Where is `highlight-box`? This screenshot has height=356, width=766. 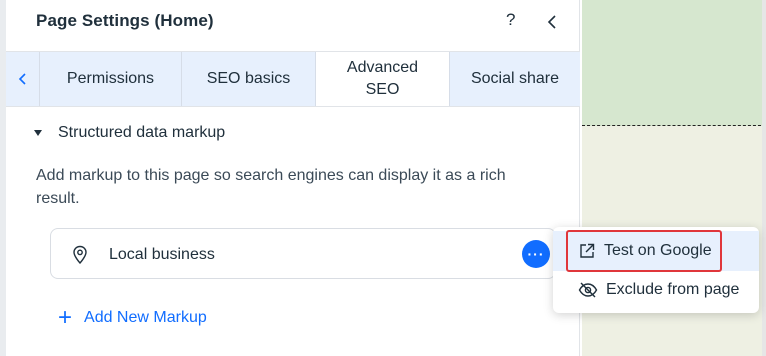 highlight-box is located at coordinates (644, 251).